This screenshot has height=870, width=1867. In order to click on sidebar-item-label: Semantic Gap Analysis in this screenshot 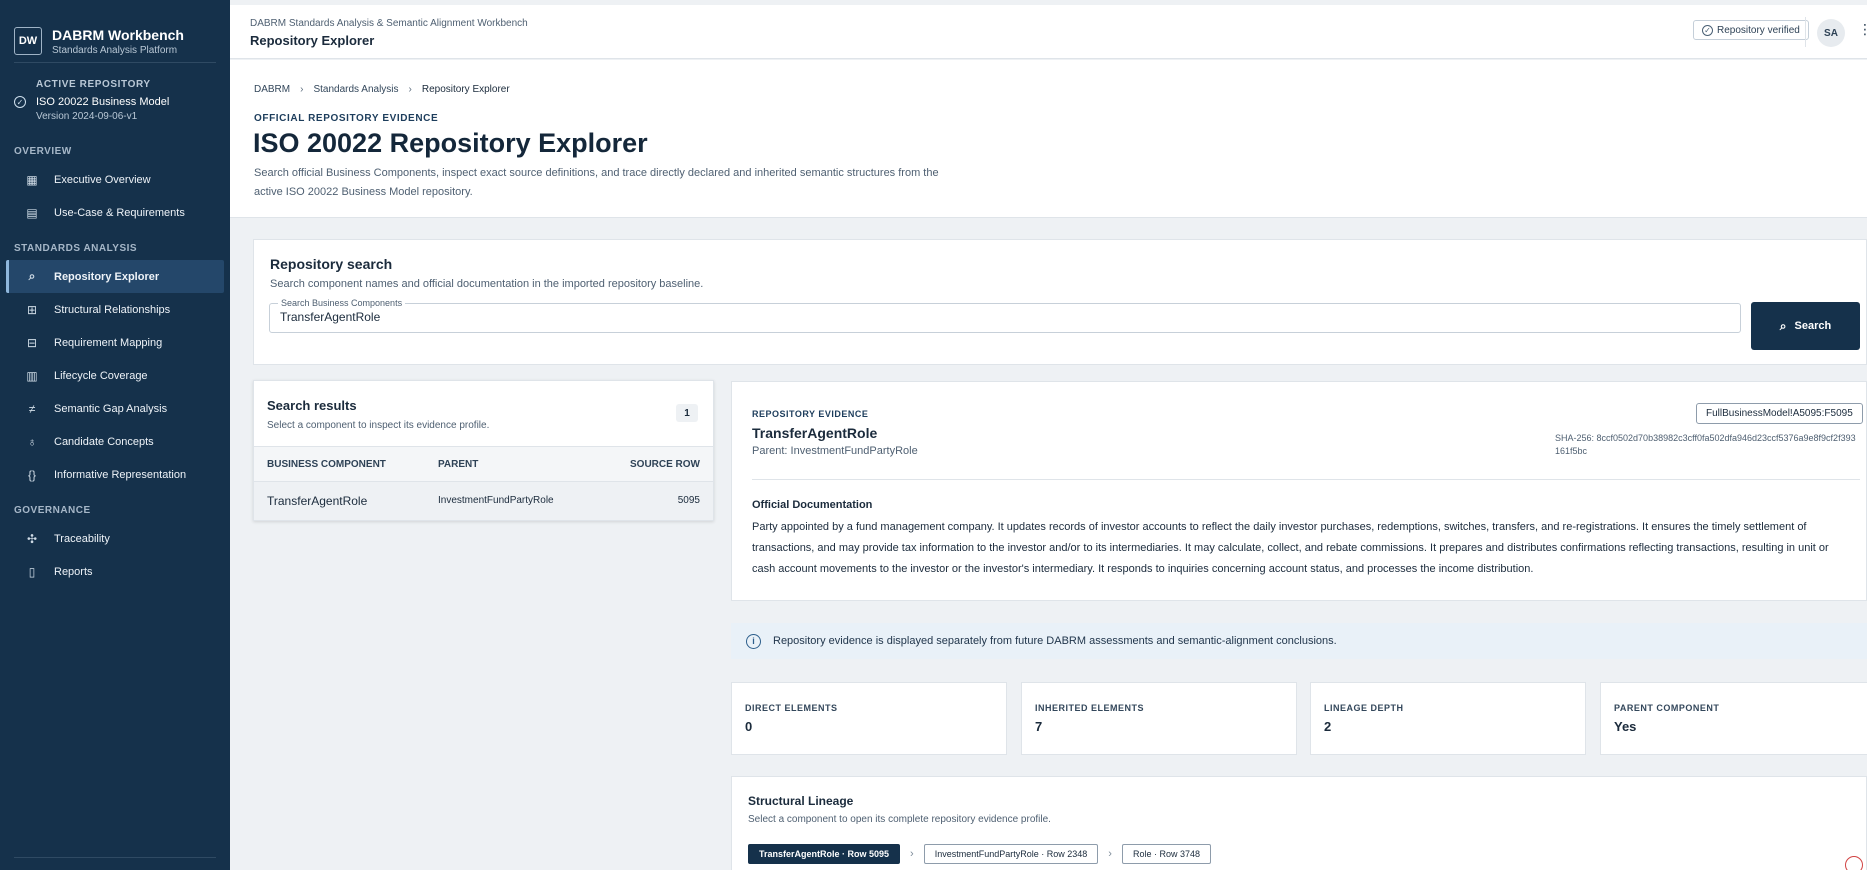, I will do `click(111, 408)`.